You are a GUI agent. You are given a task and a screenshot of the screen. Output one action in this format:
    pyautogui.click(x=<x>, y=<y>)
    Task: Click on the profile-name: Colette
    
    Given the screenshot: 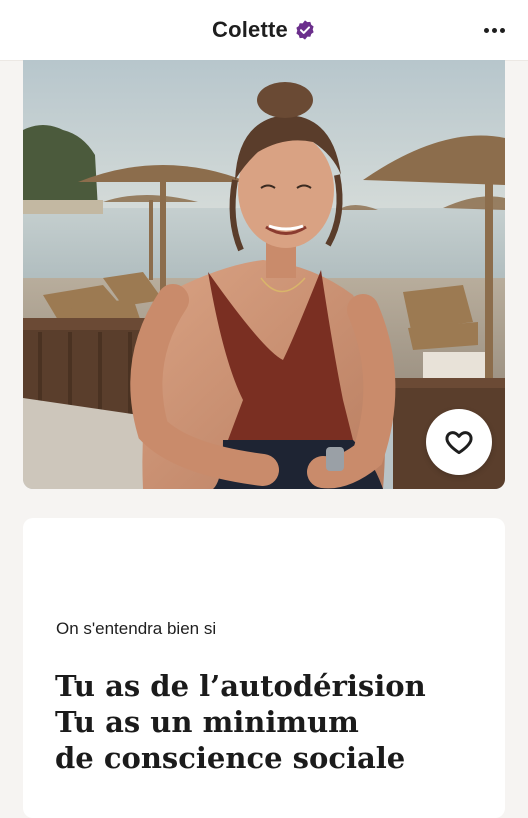 What is the action you would take?
    pyautogui.click(x=250, y=29)
    